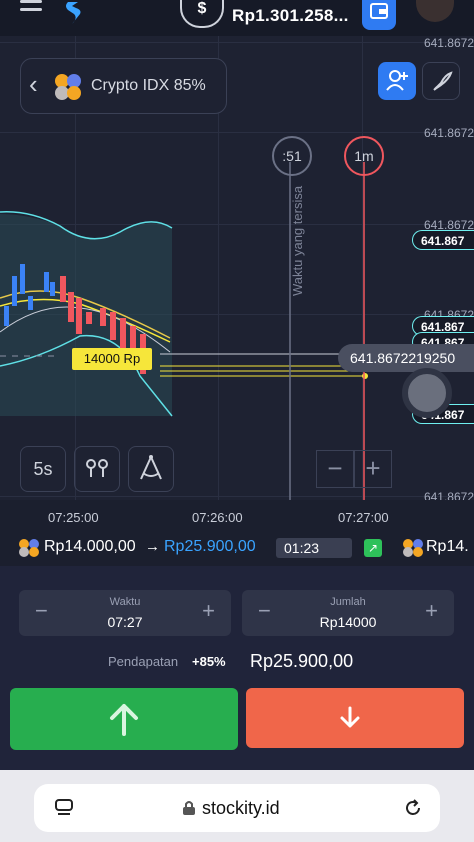 Image resolution: width=474 pixels, height=842 pixels. Describe the element at coordinates (33, 84) in the screenshot. I see `chevron-left-icon: ‹` at that location.